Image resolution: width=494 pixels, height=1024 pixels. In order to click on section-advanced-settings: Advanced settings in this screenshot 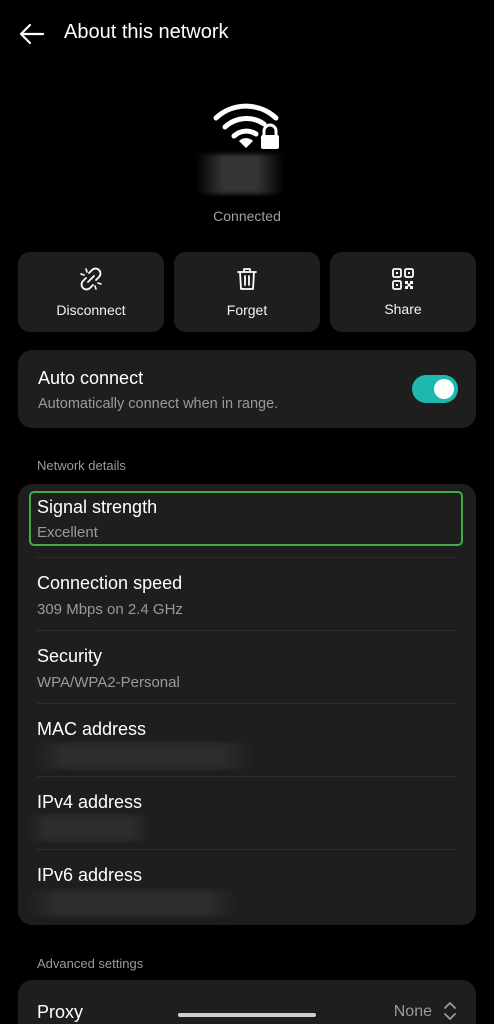, I will do `click(90, 963)`.